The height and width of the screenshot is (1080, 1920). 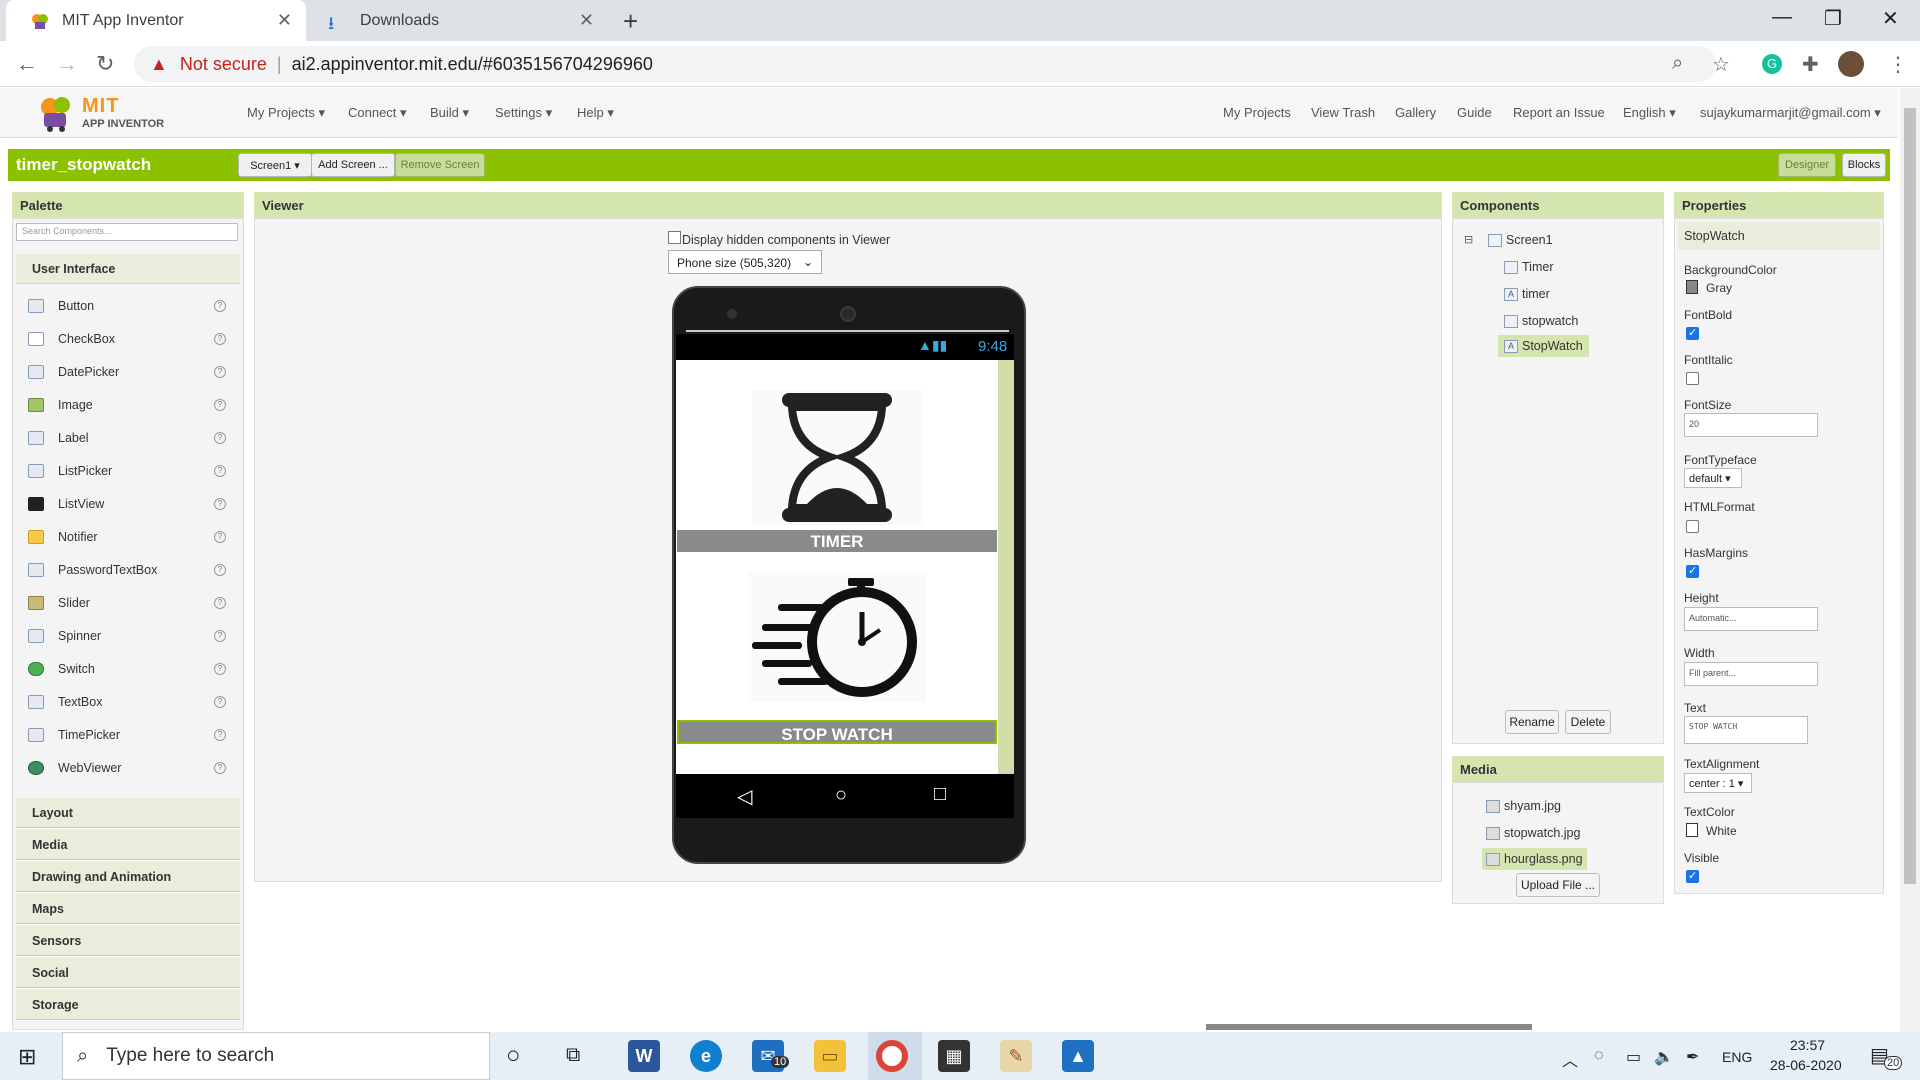 What do you see at coordinates (1751, 425) in the screenshot?
I see `font-size-input: 20` at bounding box center [1751, 425].